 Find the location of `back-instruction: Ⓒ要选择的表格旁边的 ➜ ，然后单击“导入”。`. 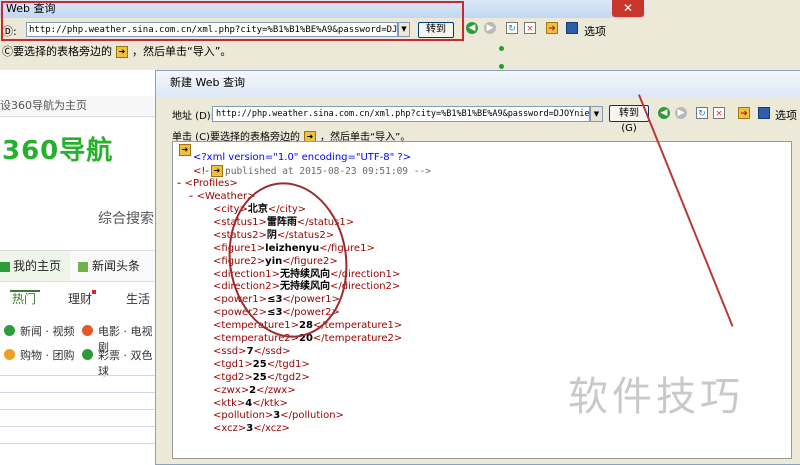

back-instruction: Ⓒ要选择的表格旁边的 ➜ ，然后单击“导入”。 is located at coordinates (116, 51).